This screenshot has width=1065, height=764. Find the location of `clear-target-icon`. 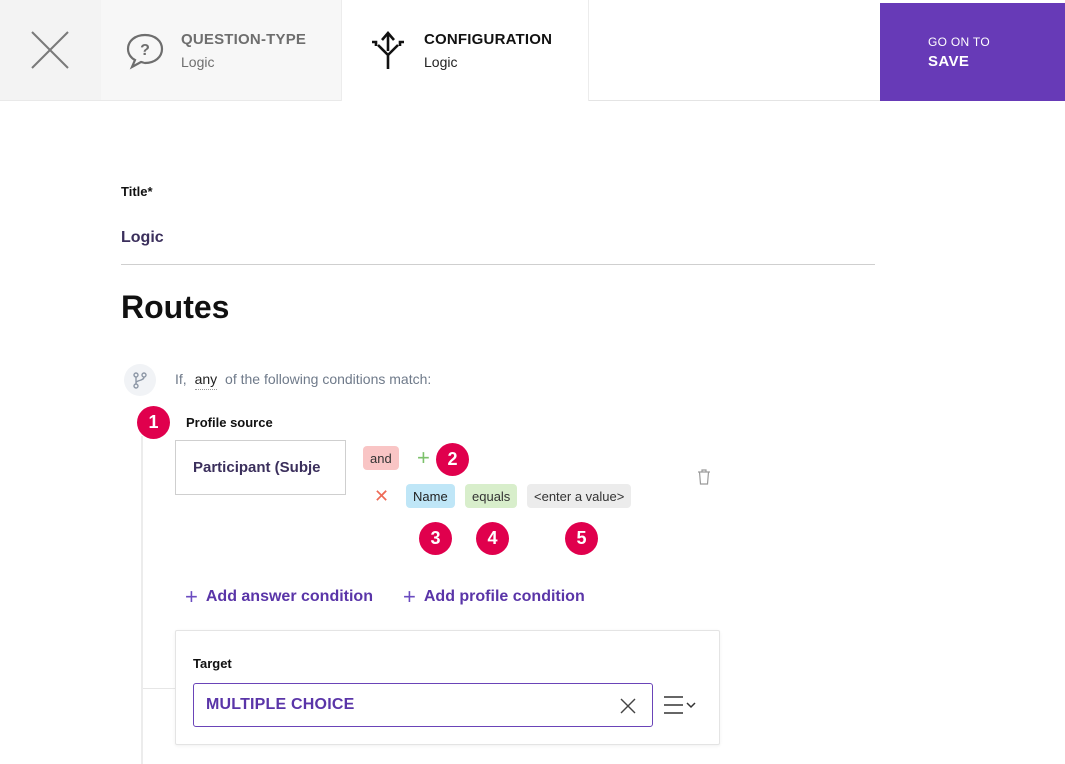

clear-target-icon is located at coordinates (628, 708).